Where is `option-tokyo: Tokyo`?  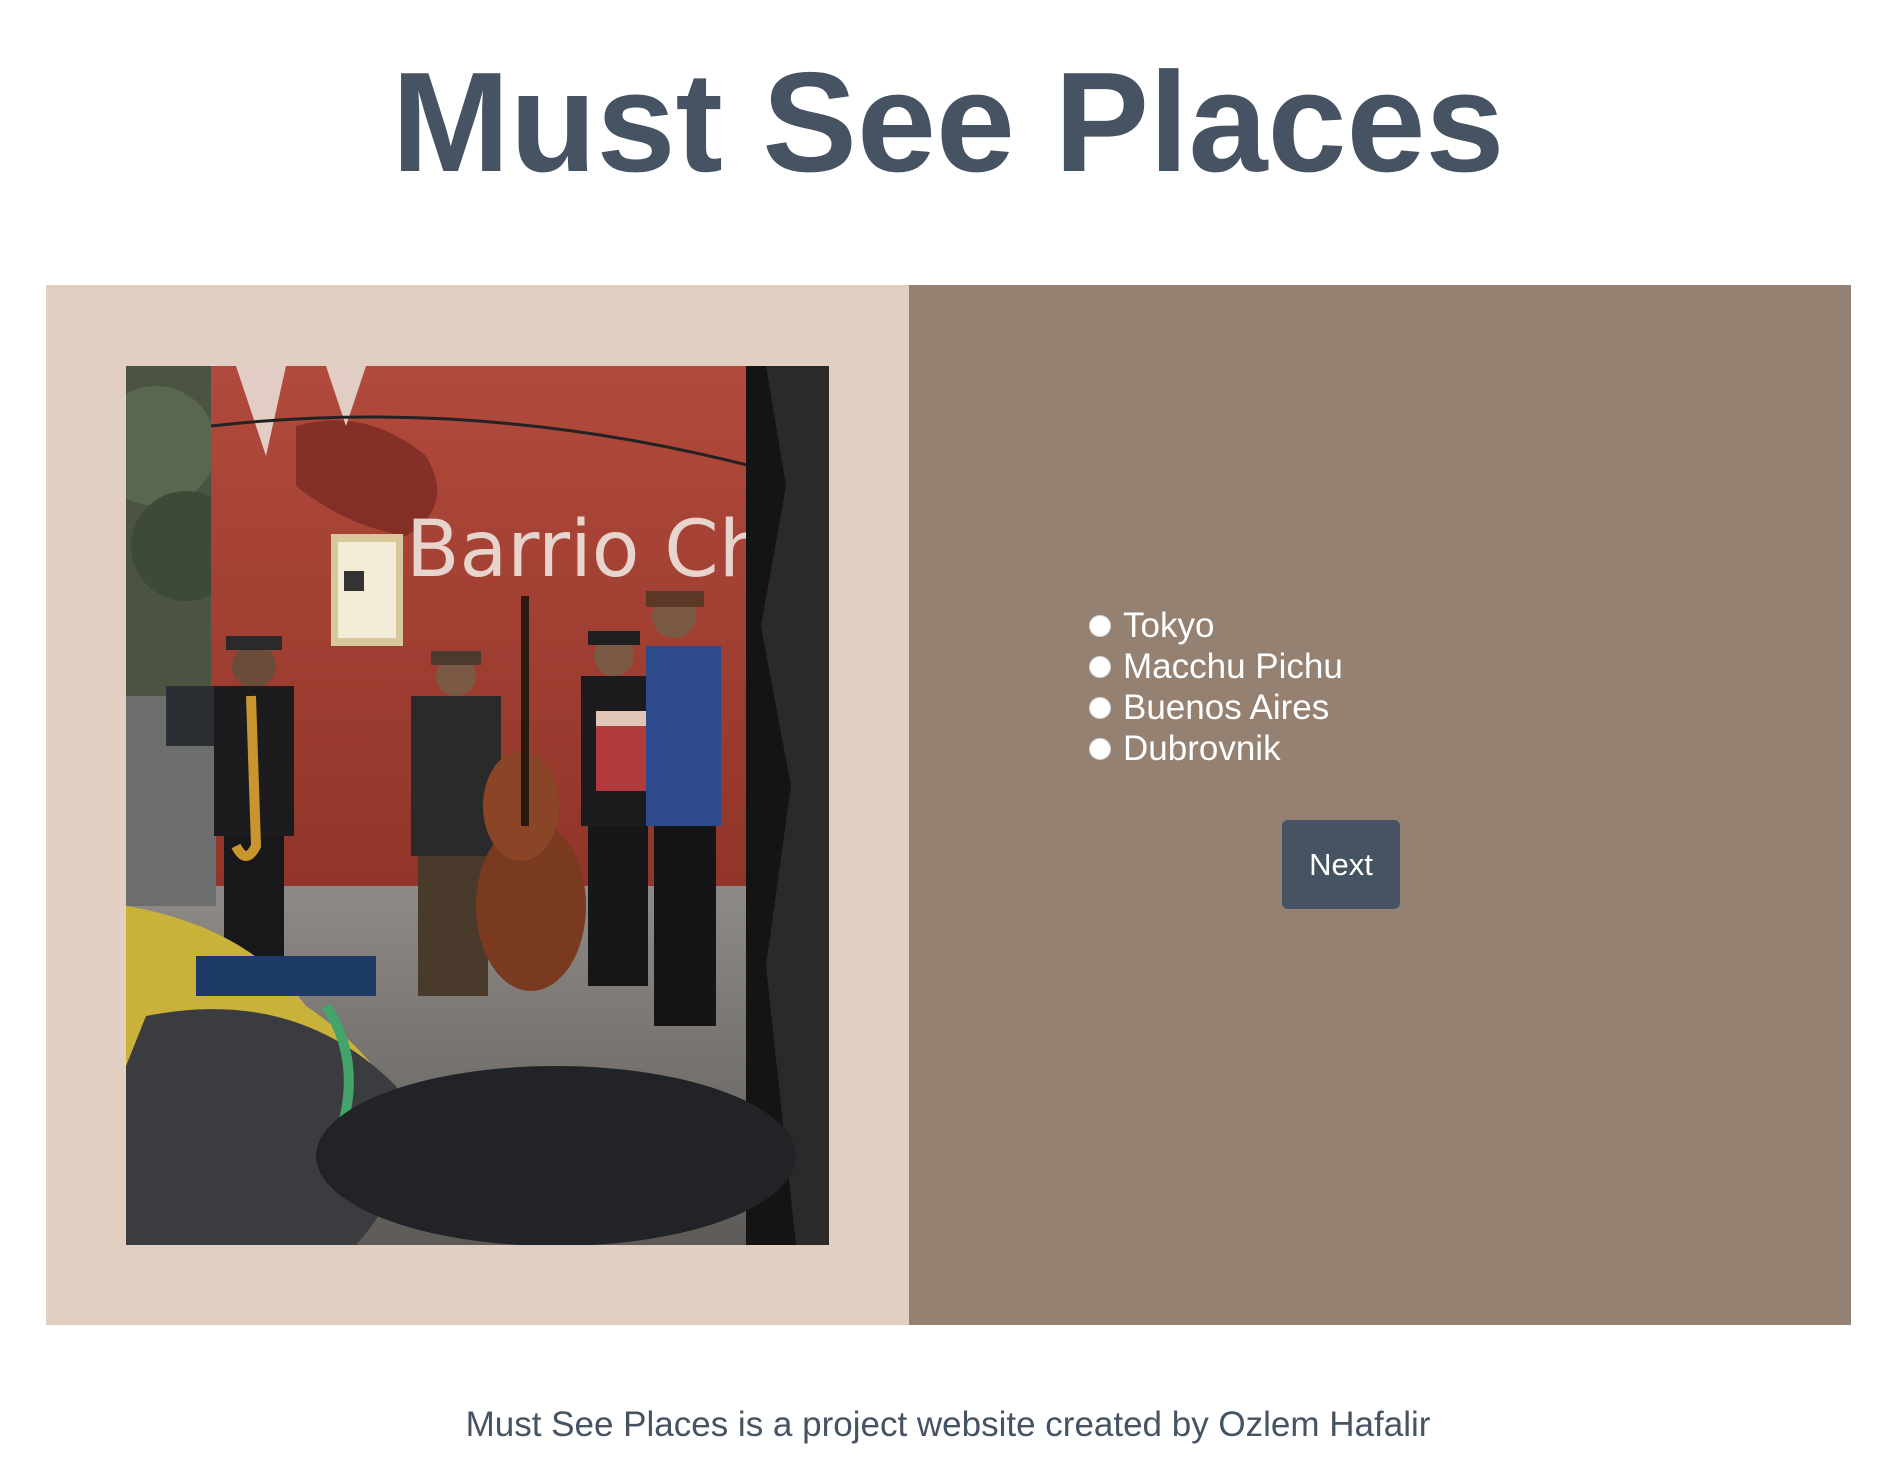
option-tokyo: Tokyo is located at coordinates (1210, 625).